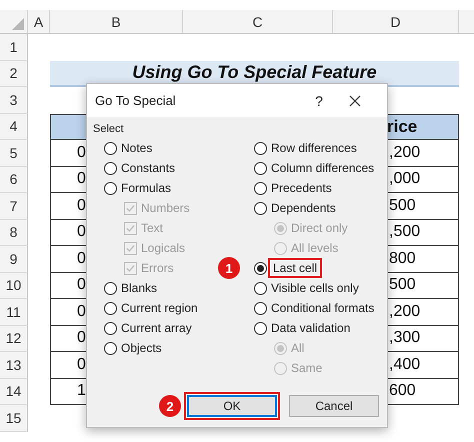 The width and height of the screenshot is (474, 442). What do you see at coordinates (14, 233) in the screenshot?
I see `row-header: 8` at bounding box center [14, 233].